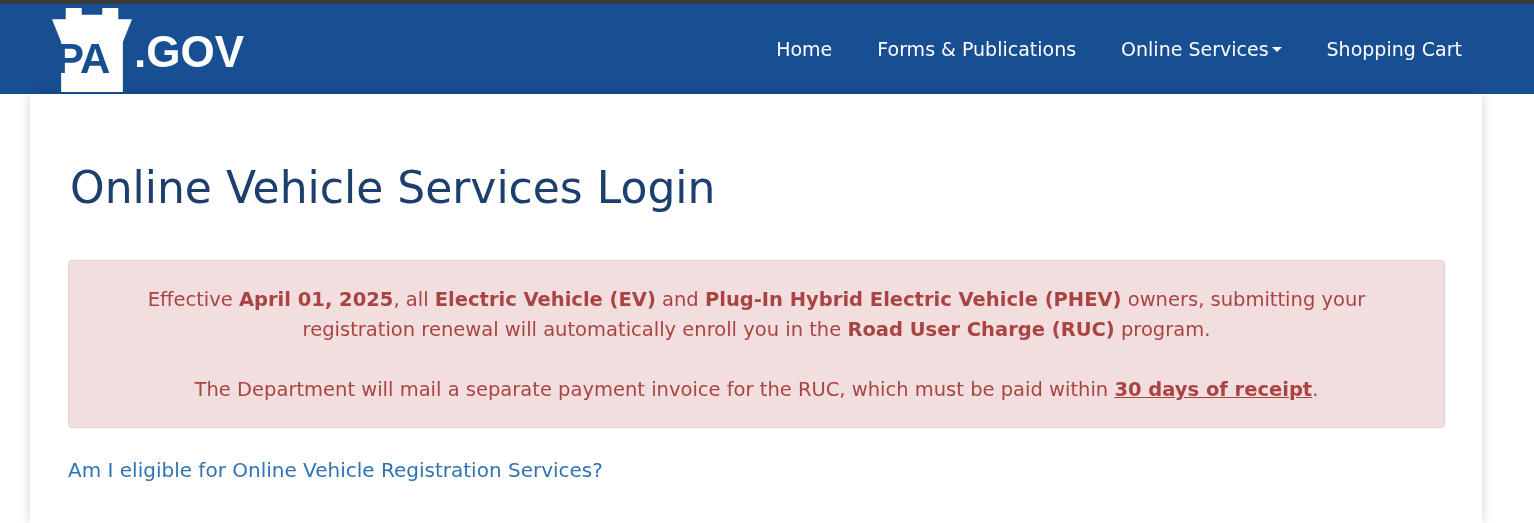 This screenshot has height=523, width=1534. Describe the element at coordinates (1201, 49) in the screenshot. I see `nav-link: Online Services` at that location.